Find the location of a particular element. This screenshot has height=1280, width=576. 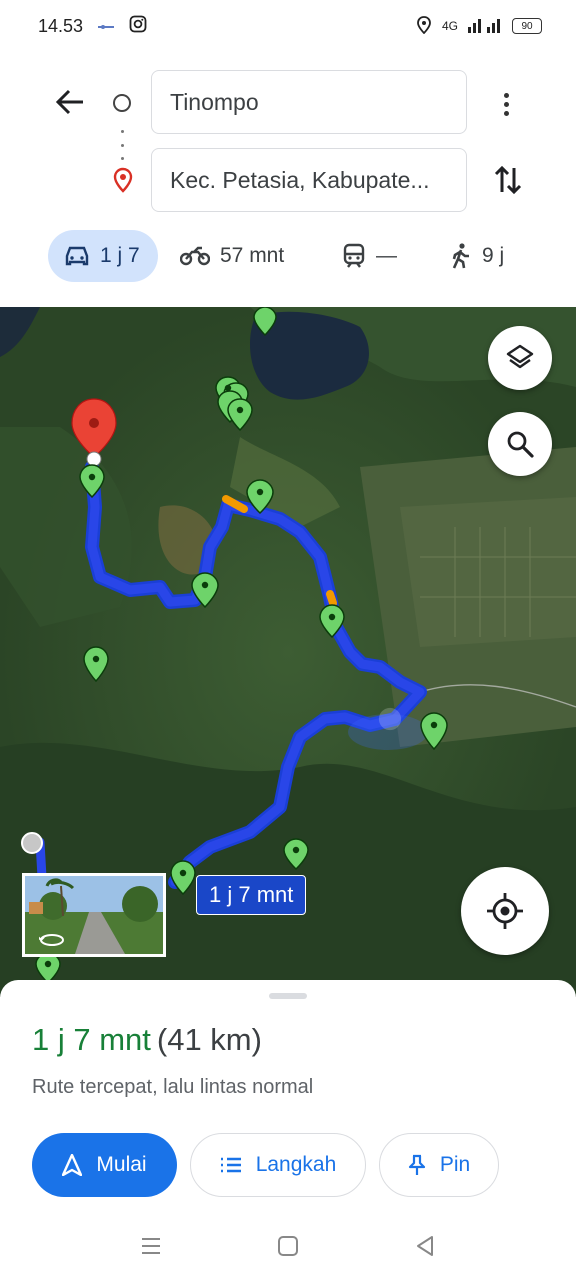

train-icon is located at coordinates (354, 255).